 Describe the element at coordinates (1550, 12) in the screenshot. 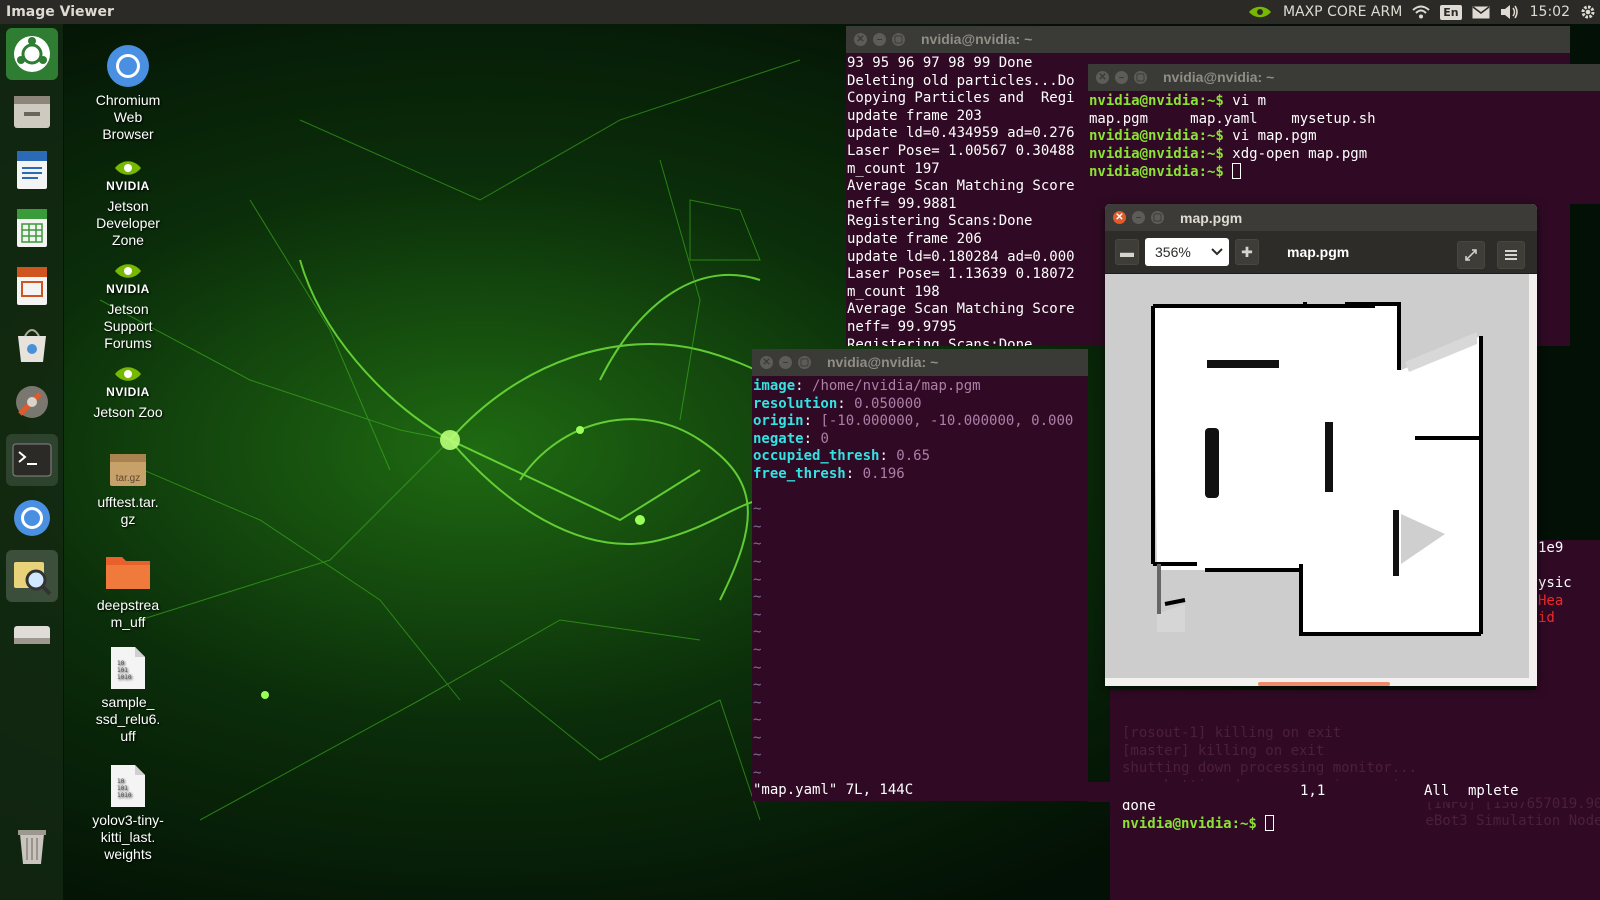

I see `clock: 15:02` at that location.